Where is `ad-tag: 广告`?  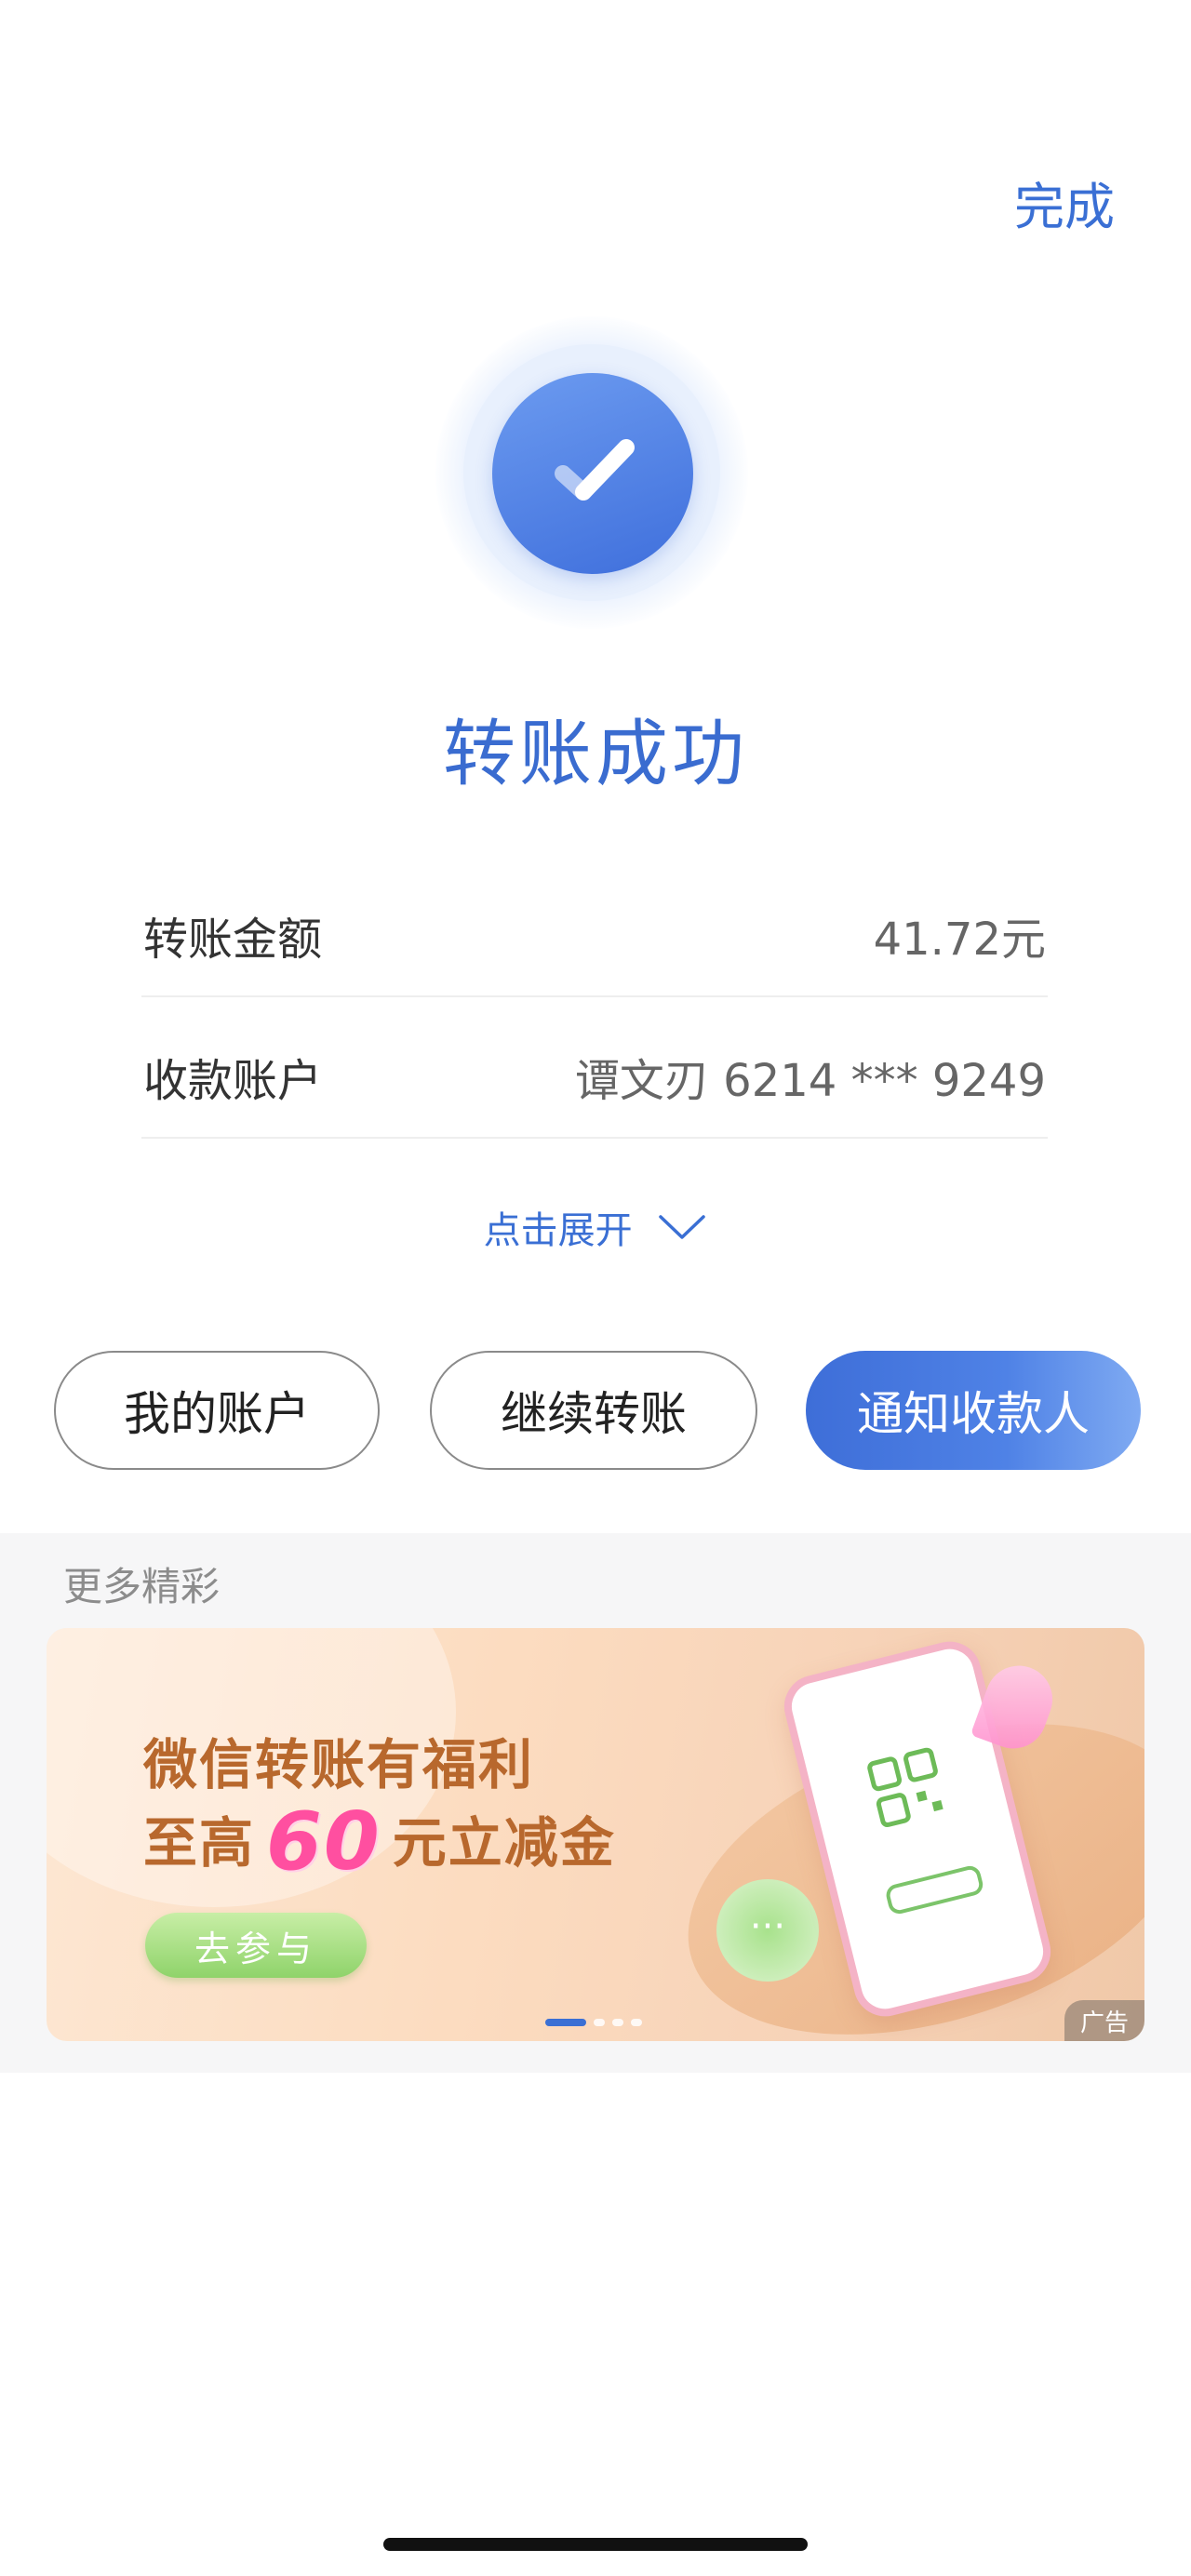
ad-tag: 广告 is located at coordinates (1104, 2021).